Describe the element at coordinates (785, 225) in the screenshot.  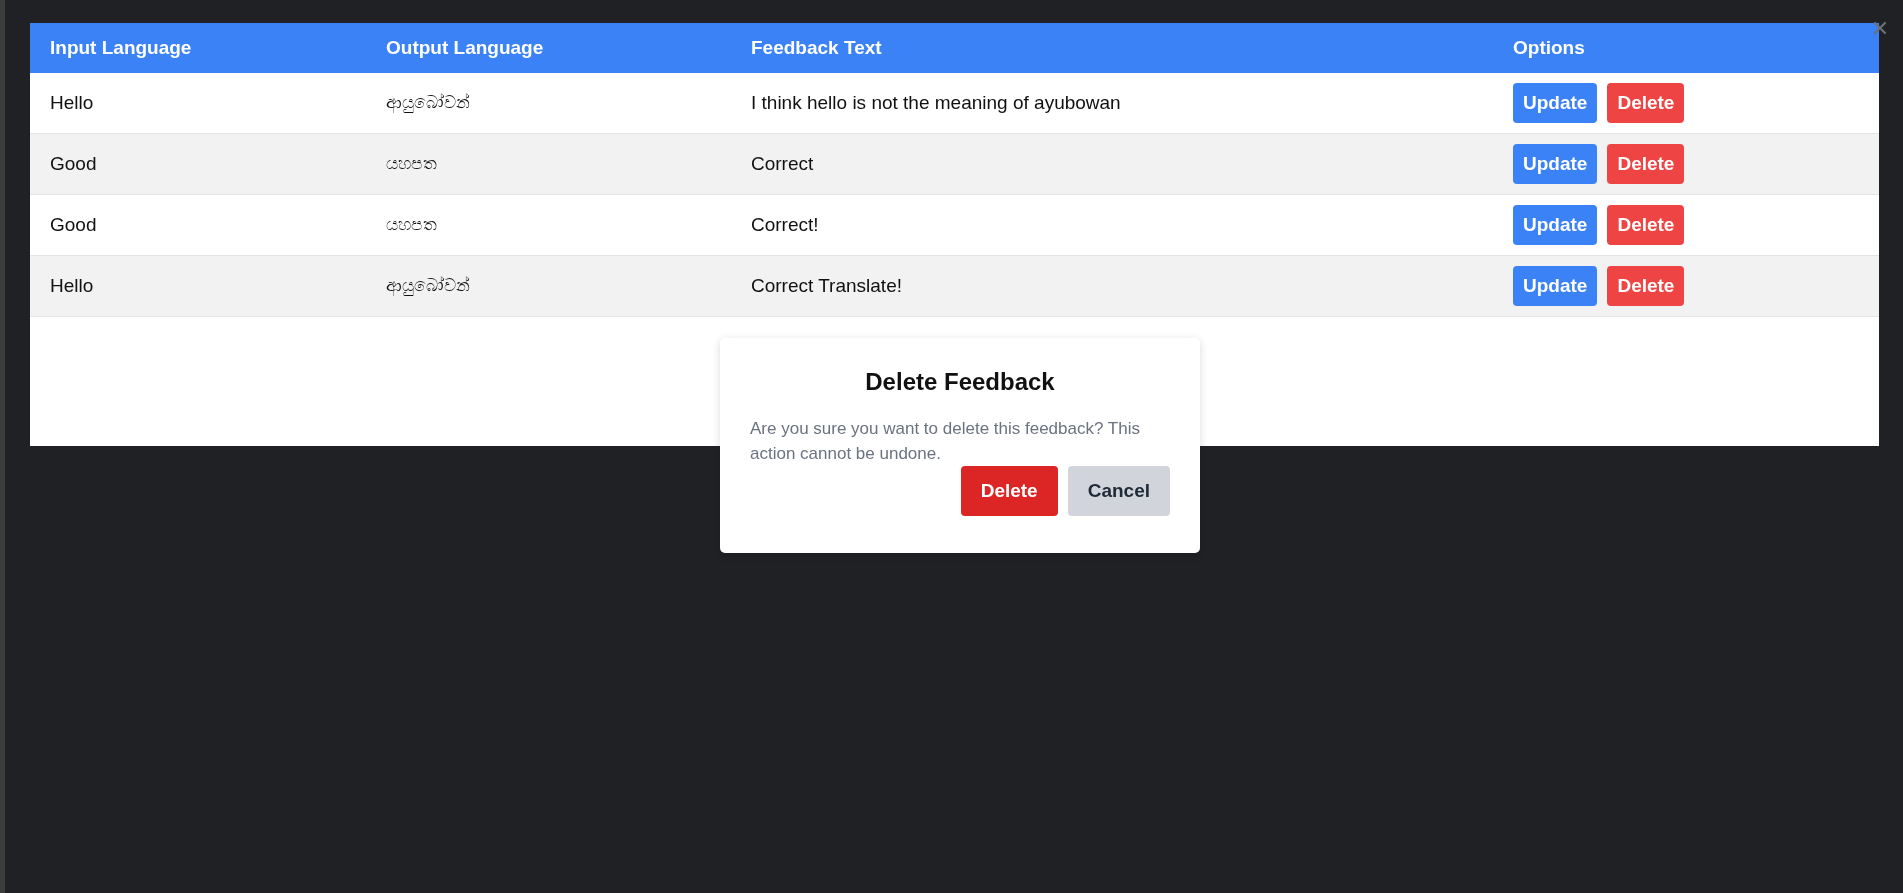
I see `table-cell-text: Correct!` at that location.